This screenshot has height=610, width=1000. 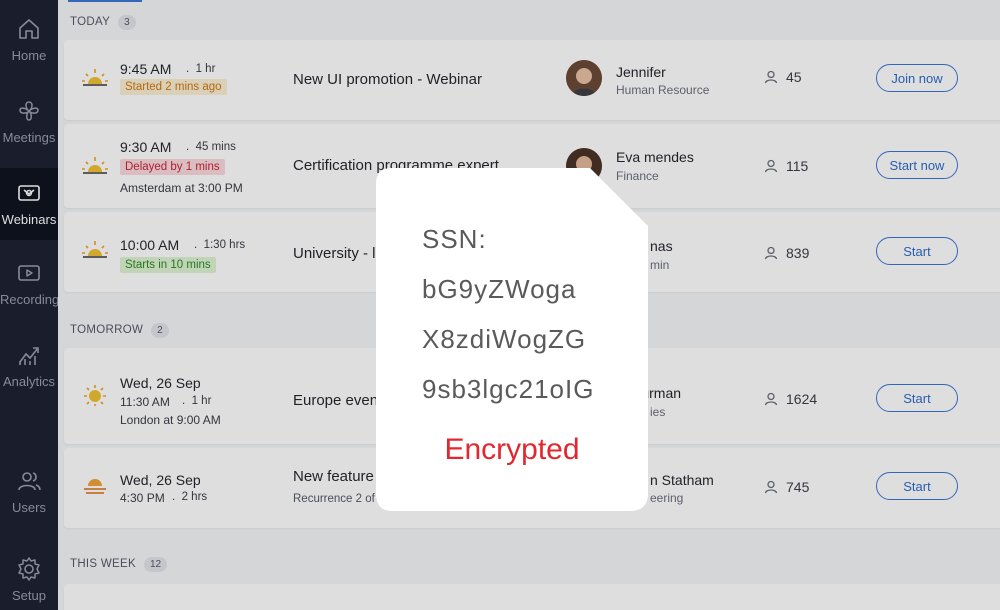 What do you see at coordinates (499, 289) in the screenshot?
I see `ssn-cipher-line: bG9yZWoga` at bounding box center [499, 289].